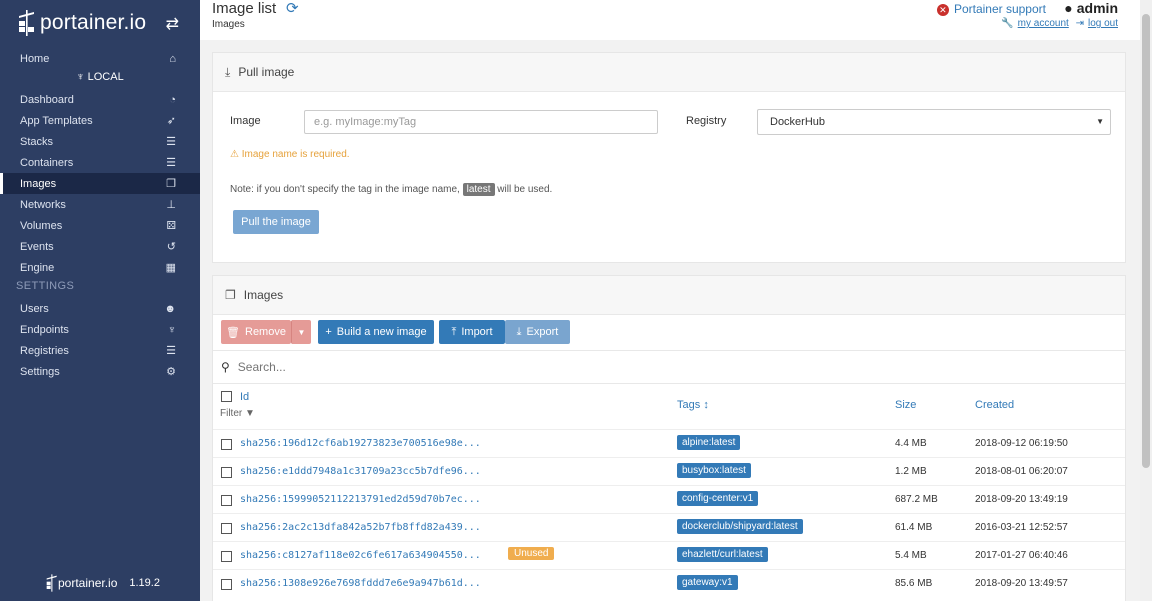 Image resolution: width=1152 pixels, height=601 pixels. I want to click on search-input, so click(537, 367).